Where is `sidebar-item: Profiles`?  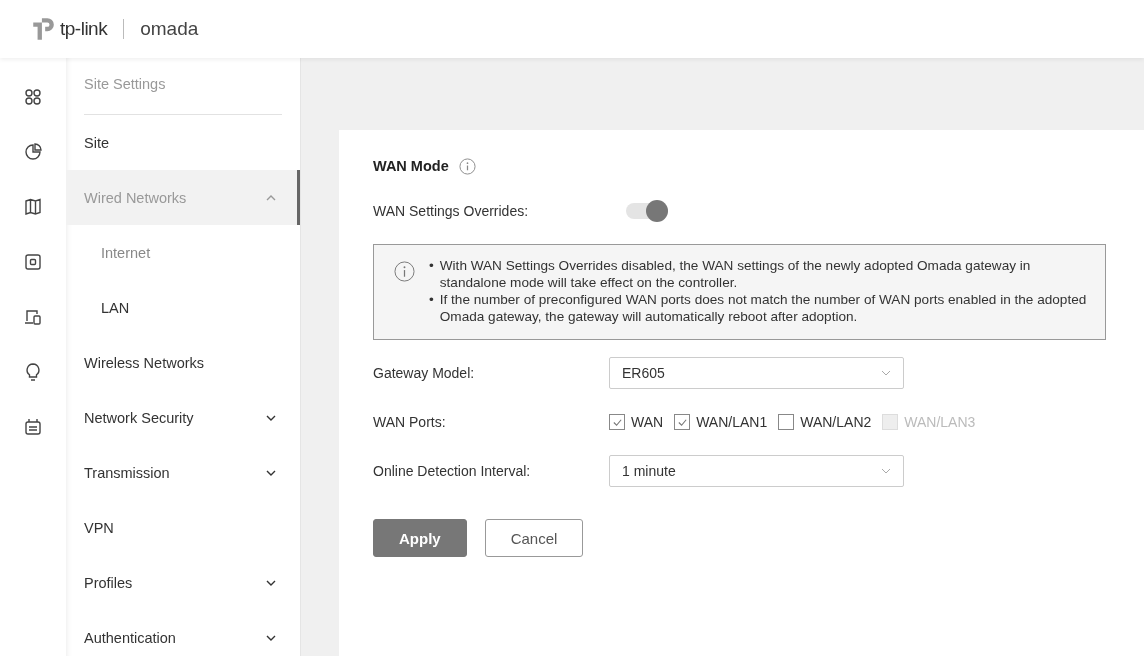
sidebar-item: Profiles is located at coordinates (183, 582).